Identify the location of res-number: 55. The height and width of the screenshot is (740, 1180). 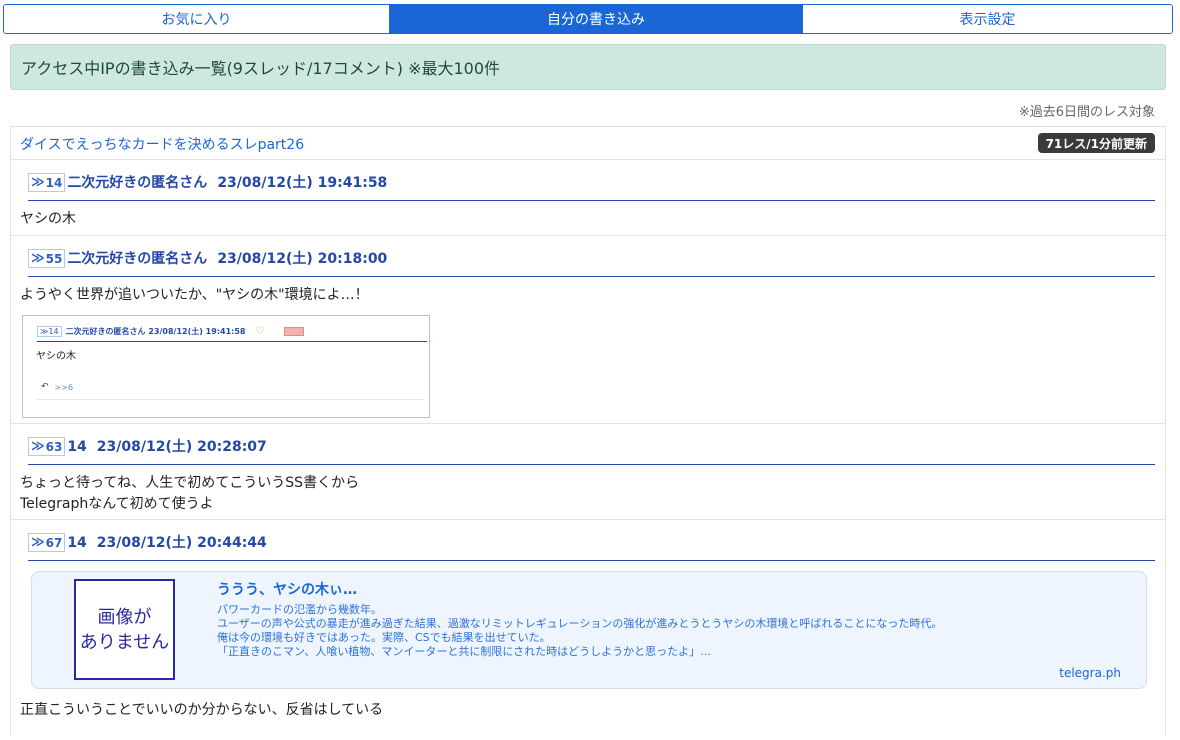
(54, 258).